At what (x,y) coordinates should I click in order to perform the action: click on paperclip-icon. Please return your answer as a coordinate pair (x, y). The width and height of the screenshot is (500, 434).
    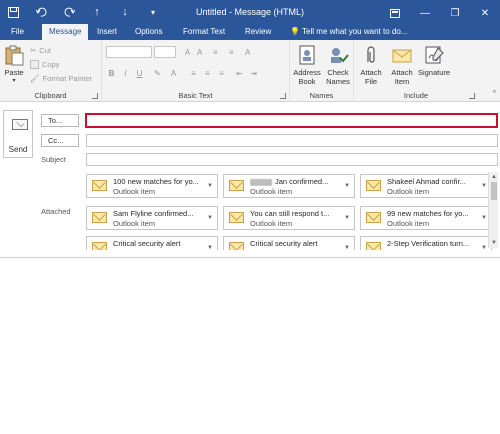
    Looking at the image, I should click on (371, 55).